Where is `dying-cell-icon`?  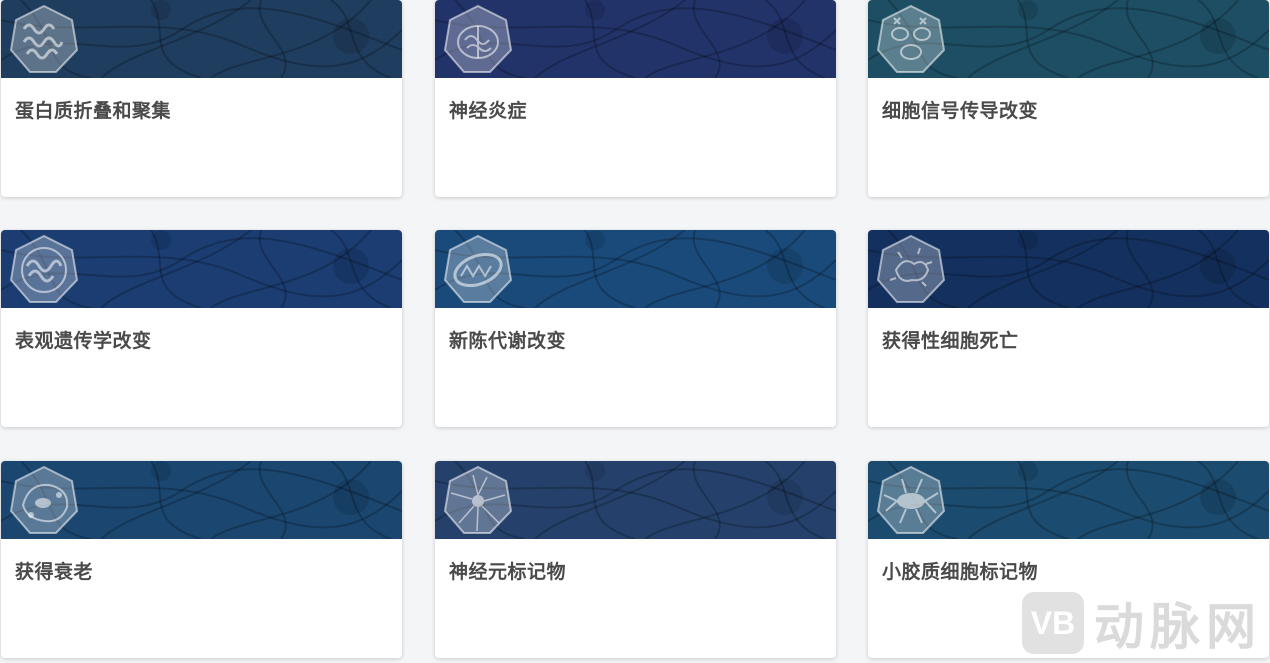 dying-cell-icon is located at coordinates (911, 269).